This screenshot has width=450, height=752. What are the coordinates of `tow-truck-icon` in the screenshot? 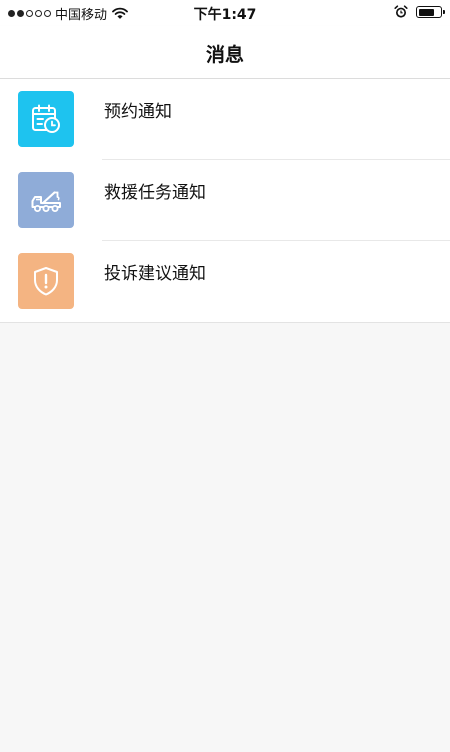 It's located at (46, 201).